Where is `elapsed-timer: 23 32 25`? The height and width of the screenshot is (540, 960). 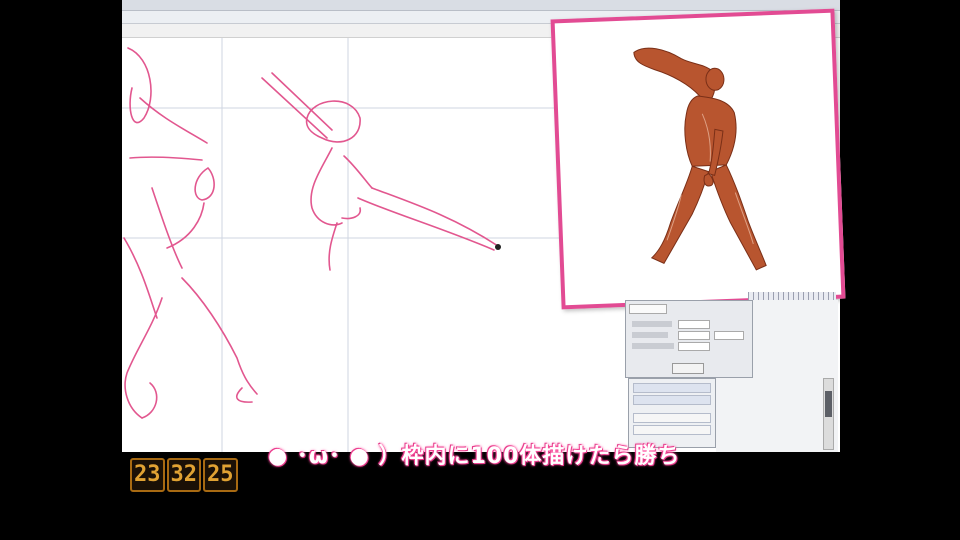 elapsed-timer: 23 32 25 is located at coordinates (184, 475).